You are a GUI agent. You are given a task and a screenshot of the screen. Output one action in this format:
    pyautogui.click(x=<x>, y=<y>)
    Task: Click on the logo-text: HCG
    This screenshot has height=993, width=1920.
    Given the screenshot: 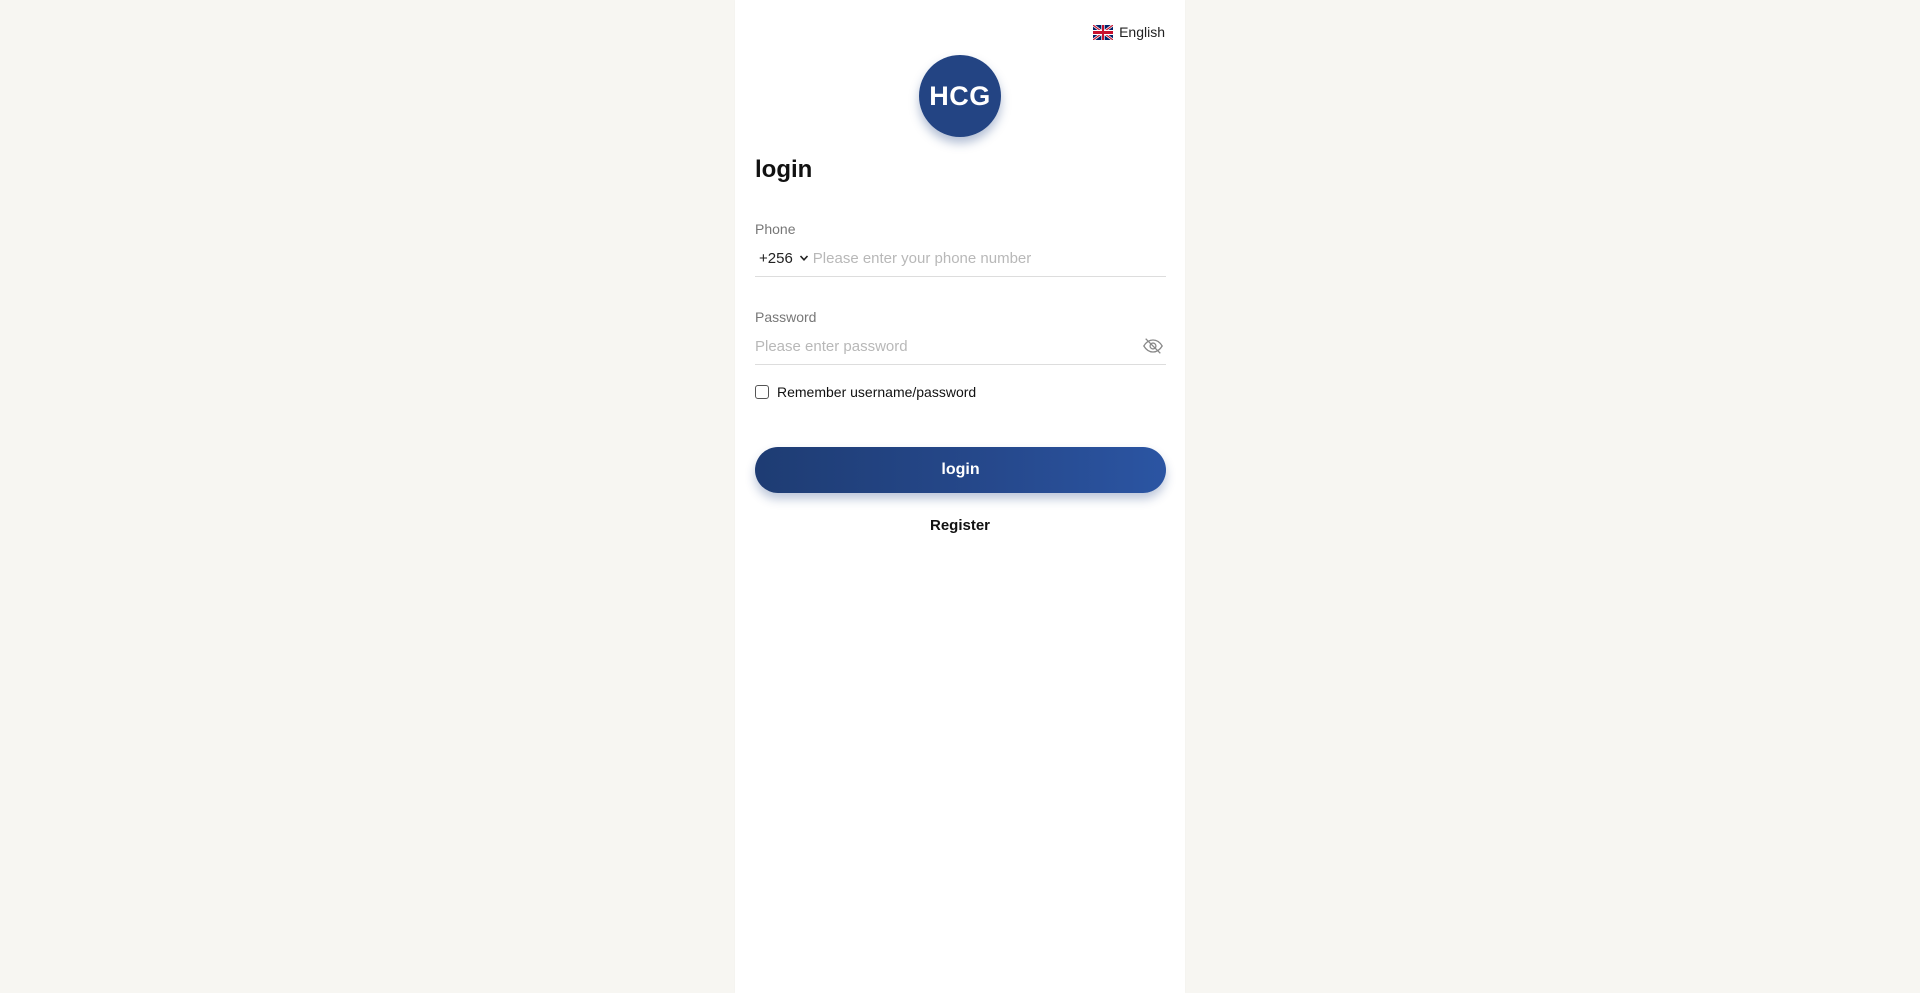 What is the action you would take?
    pyautogui.click(x=960, y=95)
    